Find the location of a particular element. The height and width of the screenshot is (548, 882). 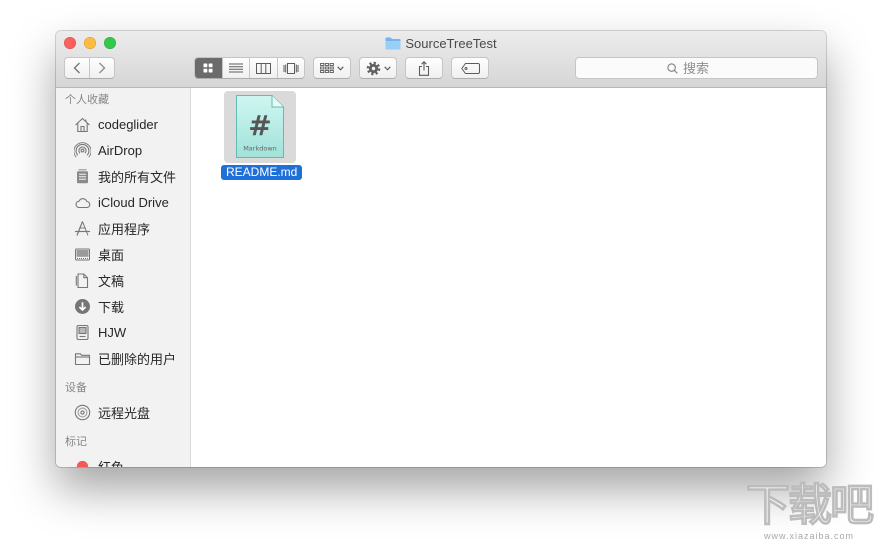

sidebar-section-header-tags: 标记 is located at coordinates (76, 442).